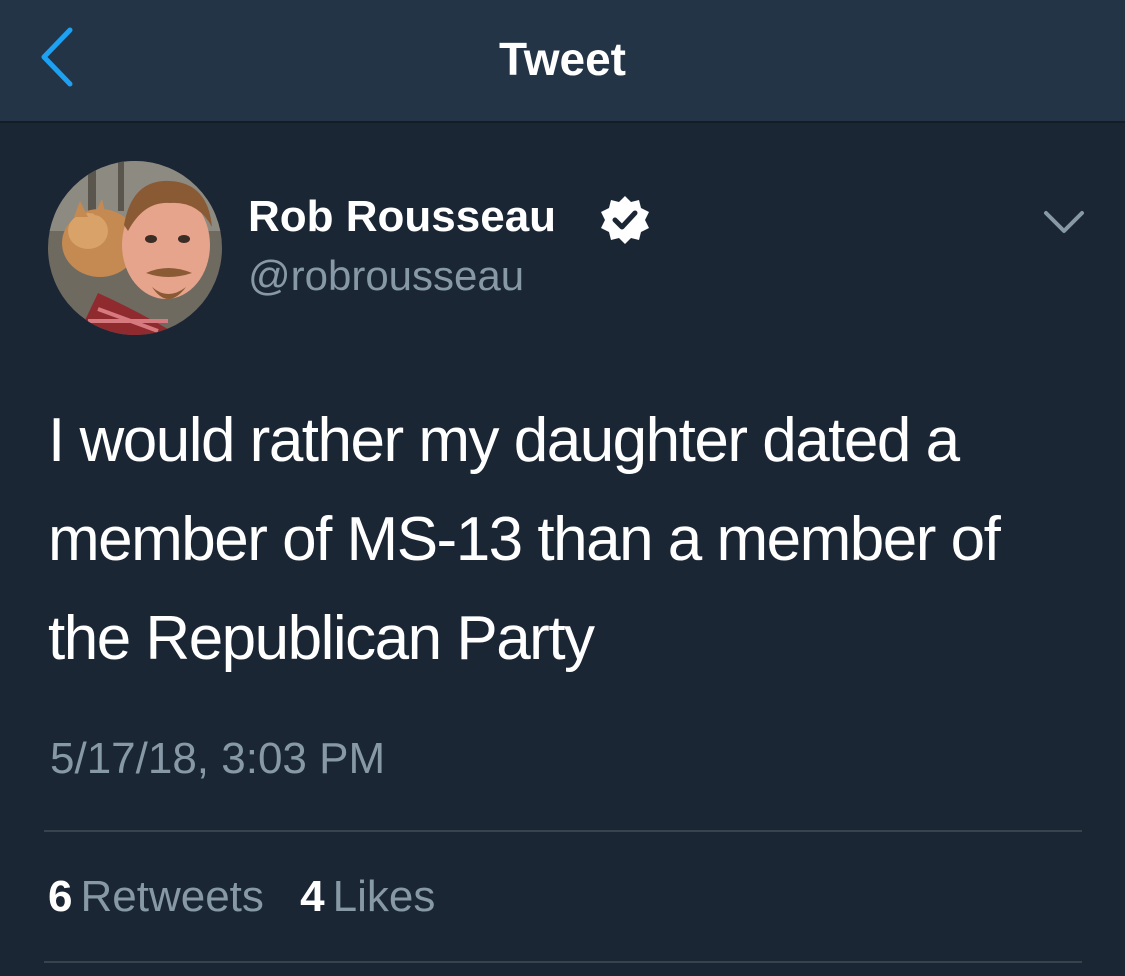 Image resolution: width=1125 pixels, height=976 pixels. I want to click on tweet-stats: 6 Retweets 4 Likes, so click(241, 897).